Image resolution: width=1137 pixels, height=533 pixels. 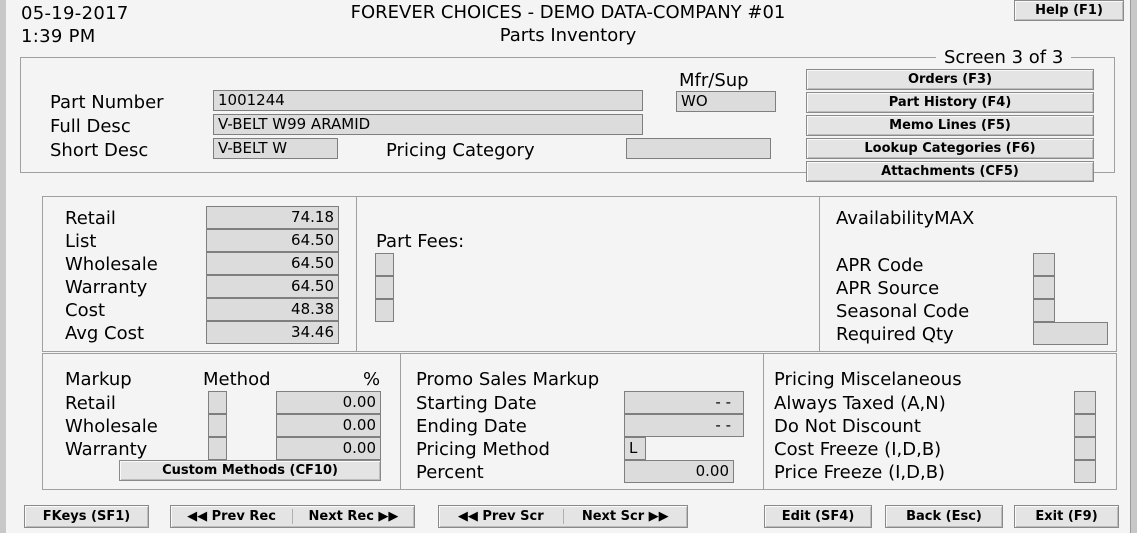 What do you see at coordinates (950, 79) in the screenshot?
I see `orders-button: Orders (F3)` at bounding box center [950, 79].